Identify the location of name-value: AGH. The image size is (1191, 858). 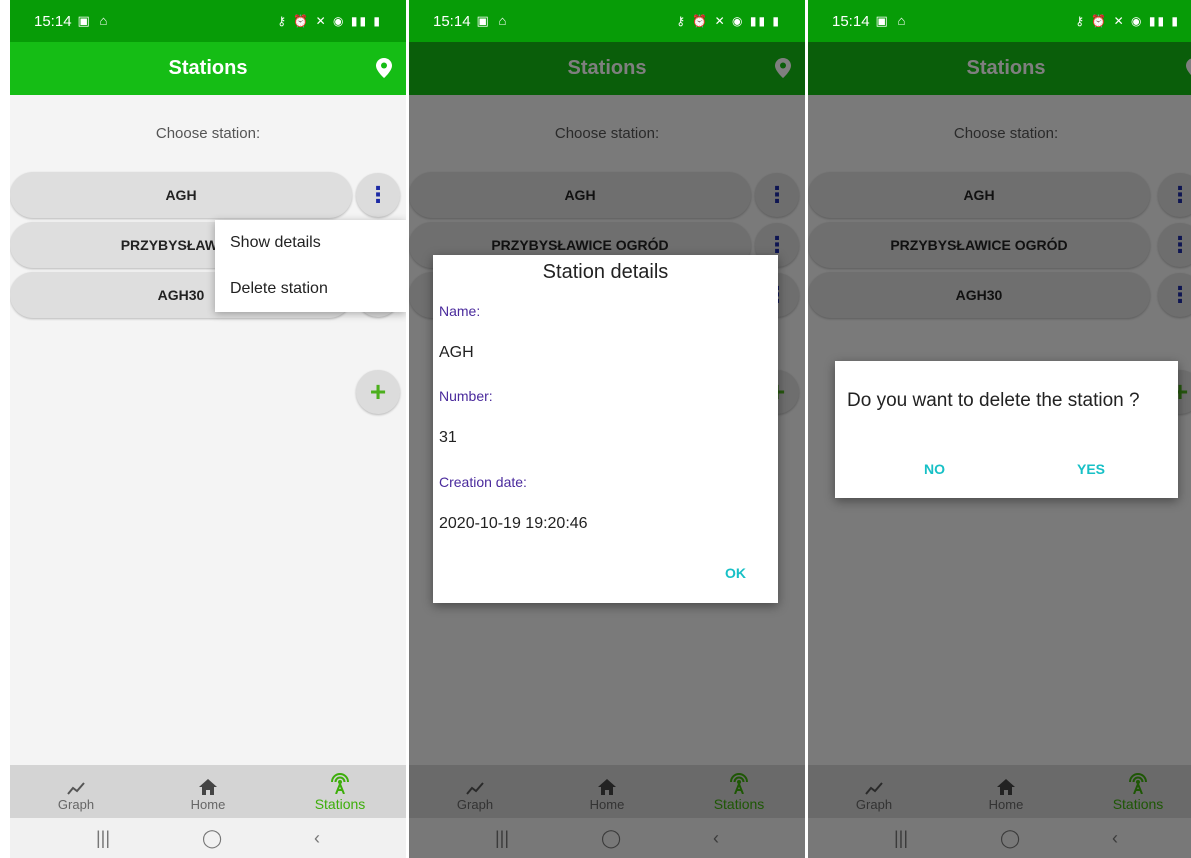
(456, 352).